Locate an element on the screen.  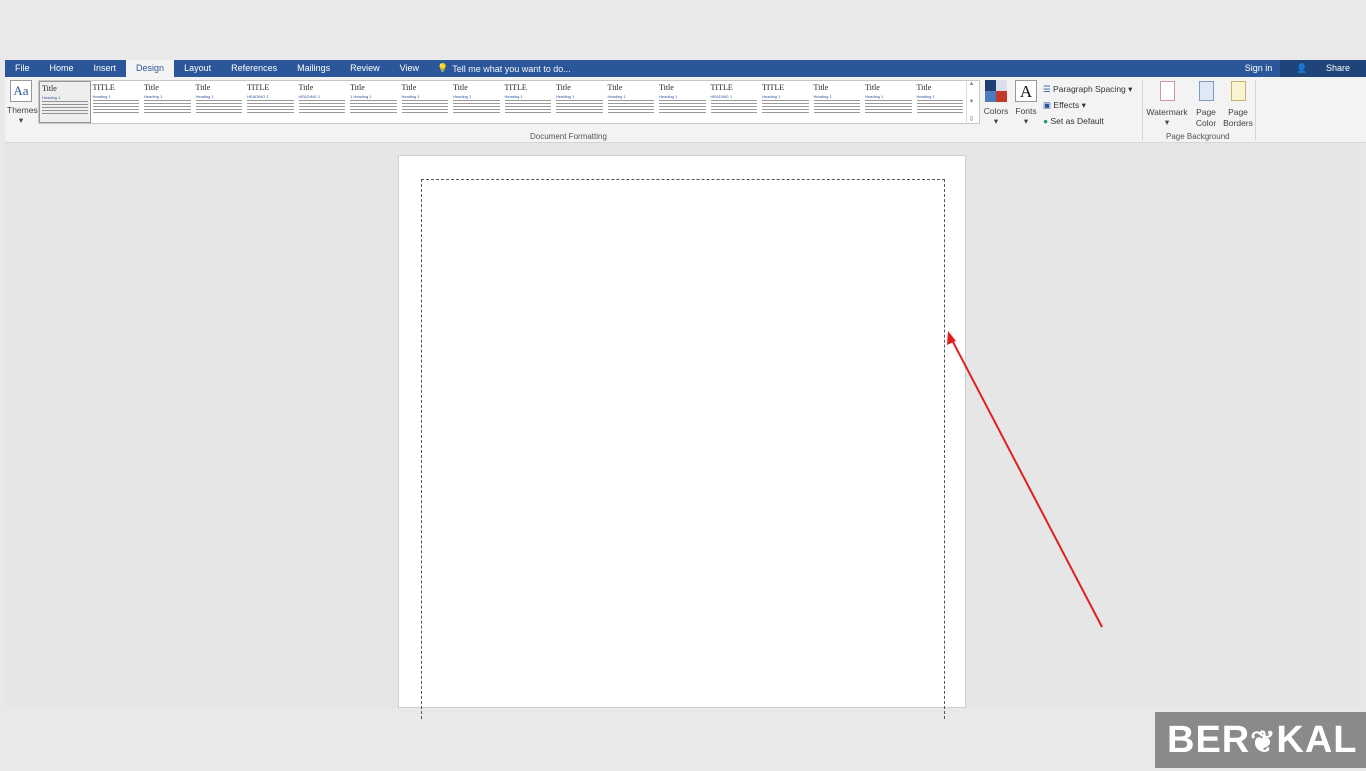
watermark-logo: BER❦KAL is located at coordinates (1260, 740).